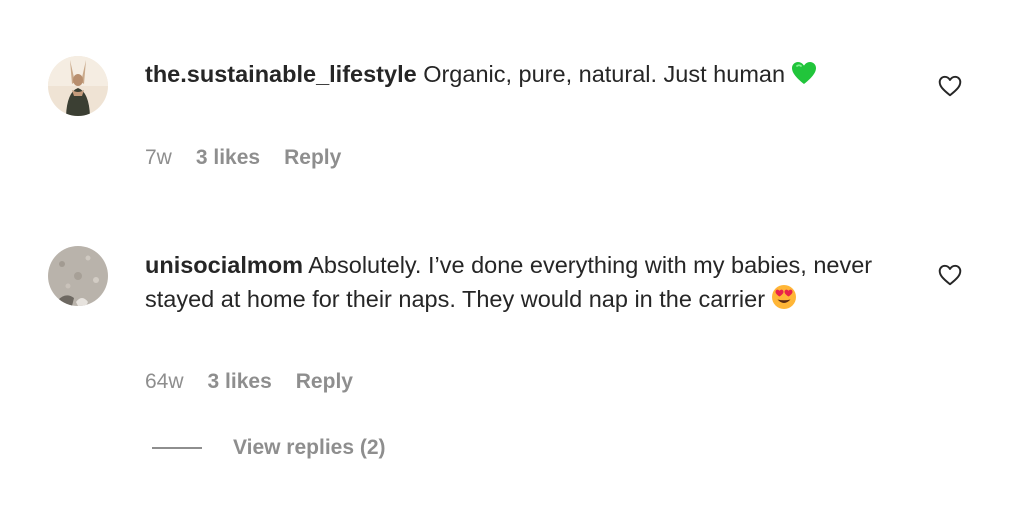  Describe the element at coordinates (224, 265) in the screenshot. I see `comment-username: unisocialmom` at that location.